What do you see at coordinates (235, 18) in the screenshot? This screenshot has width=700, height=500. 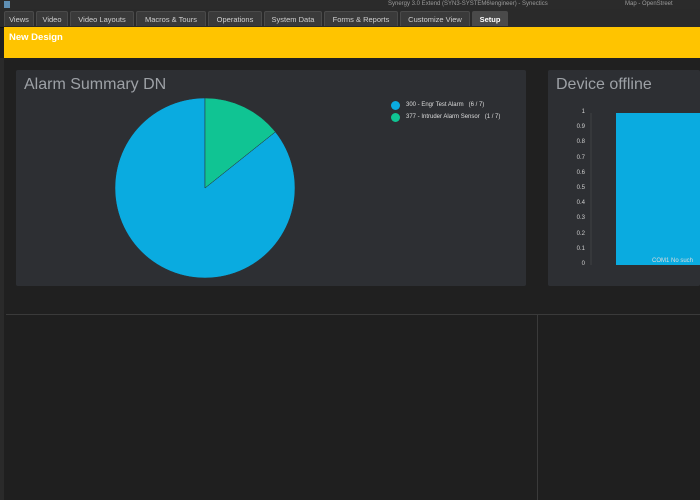 I see `tab-operations: Operations` at bounding box center [235, 18].